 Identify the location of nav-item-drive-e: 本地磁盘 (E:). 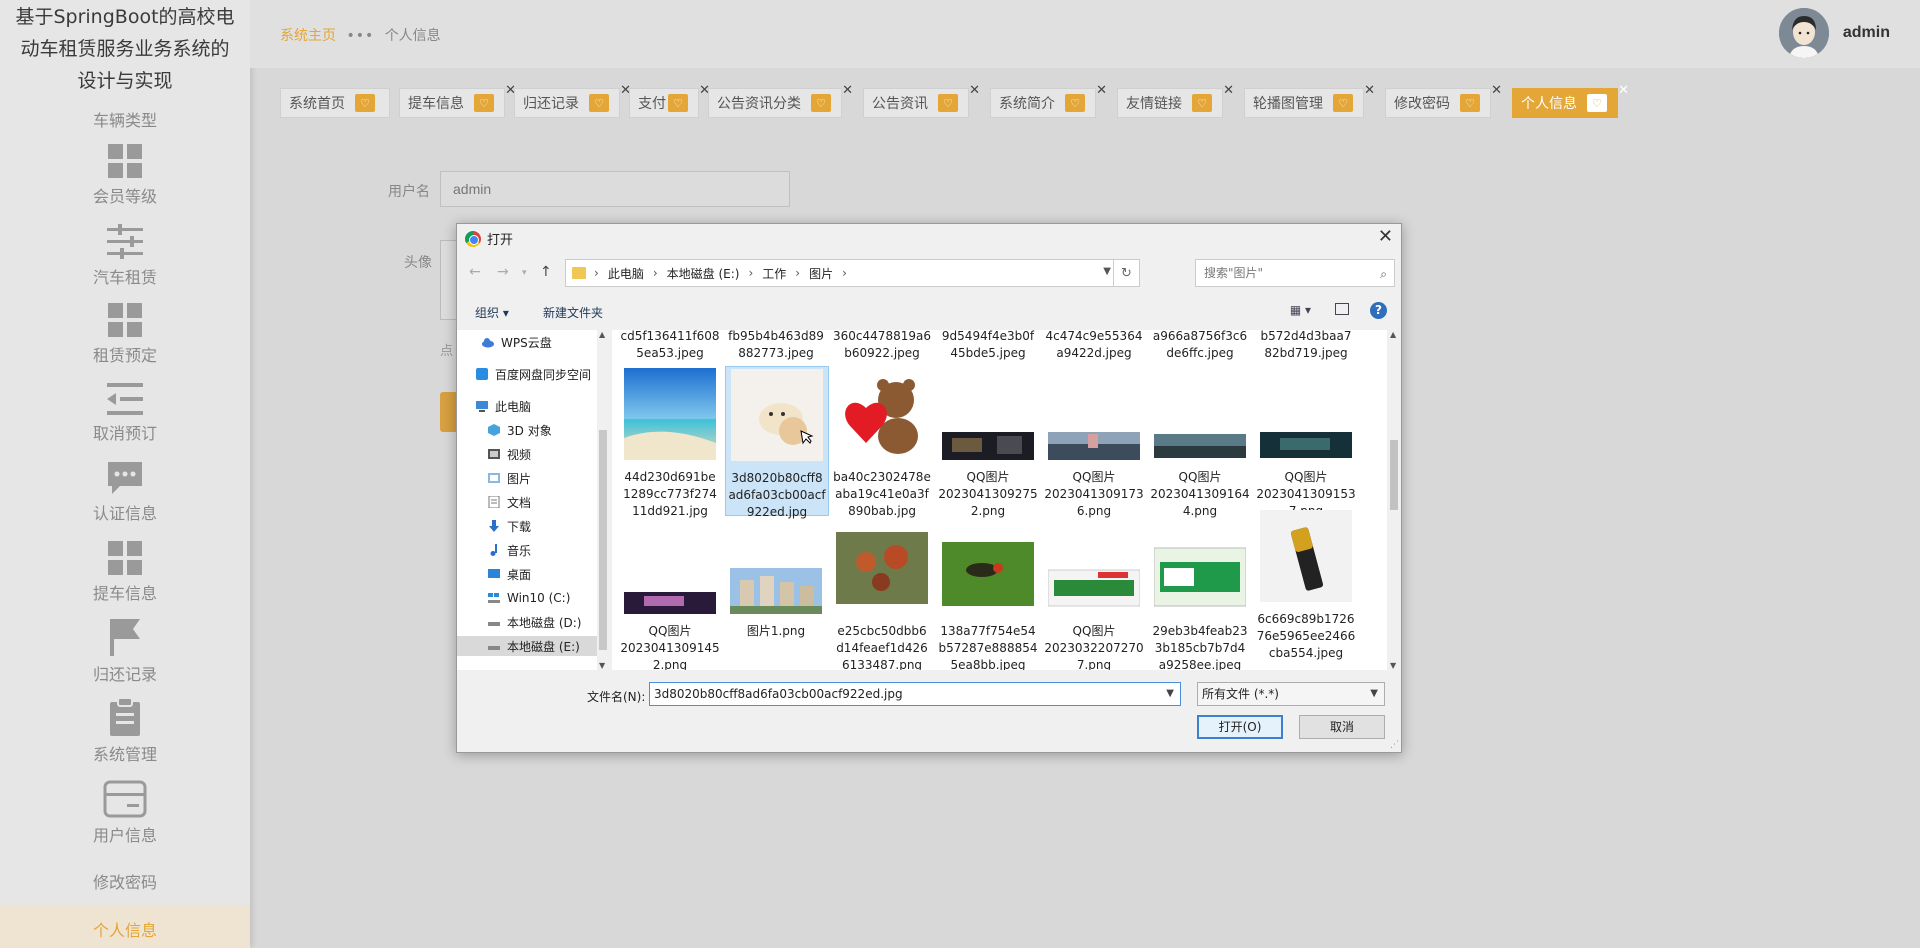
(527, 646).